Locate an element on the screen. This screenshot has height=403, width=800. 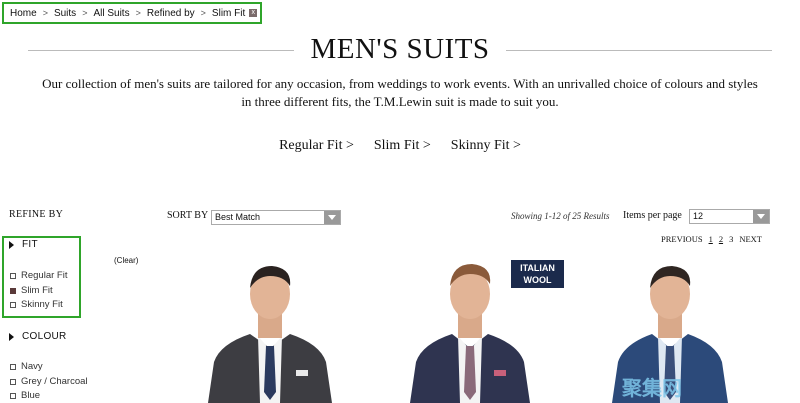
page-current-3: 3 is located at coordinates (731, 239).